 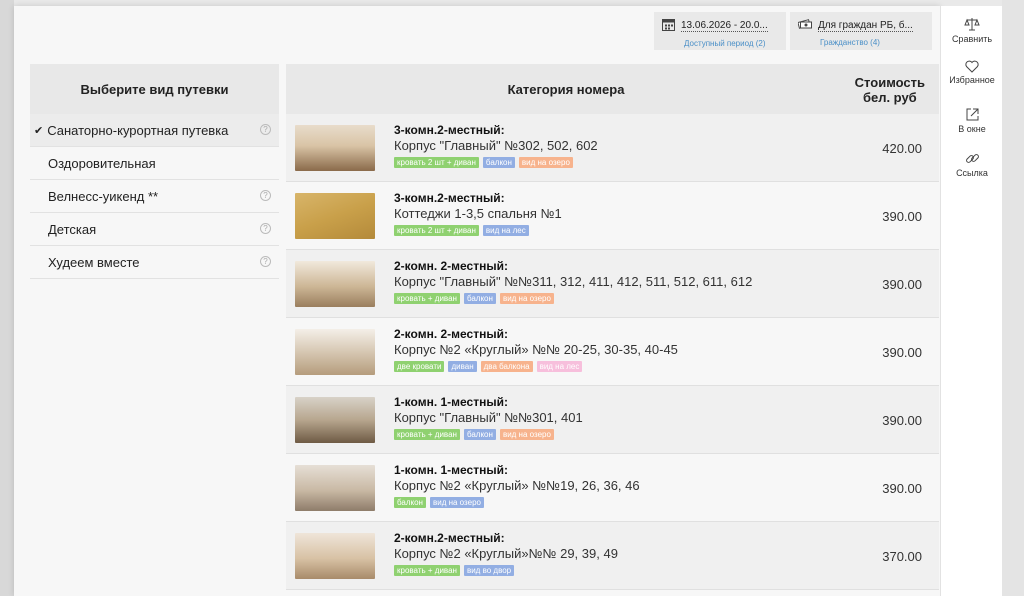 I want to click on column-price-line2: бел. руб, so click(x=889, y=97).